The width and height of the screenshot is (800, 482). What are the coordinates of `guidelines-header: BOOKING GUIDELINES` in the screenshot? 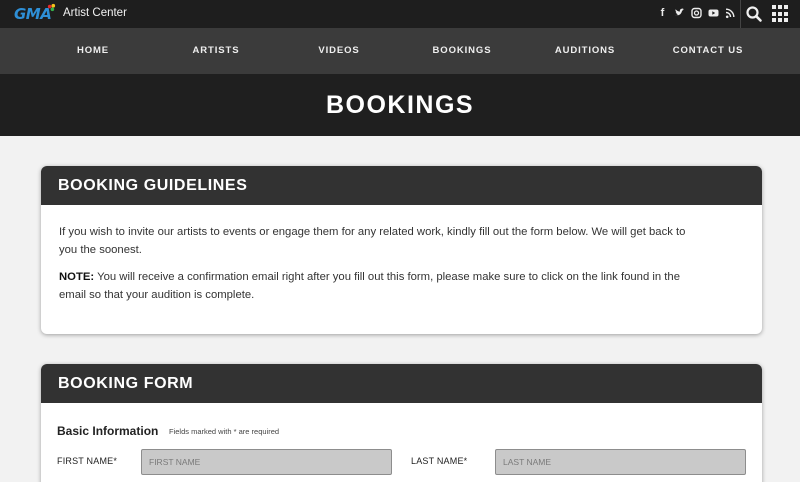 It's located at (401, 185).